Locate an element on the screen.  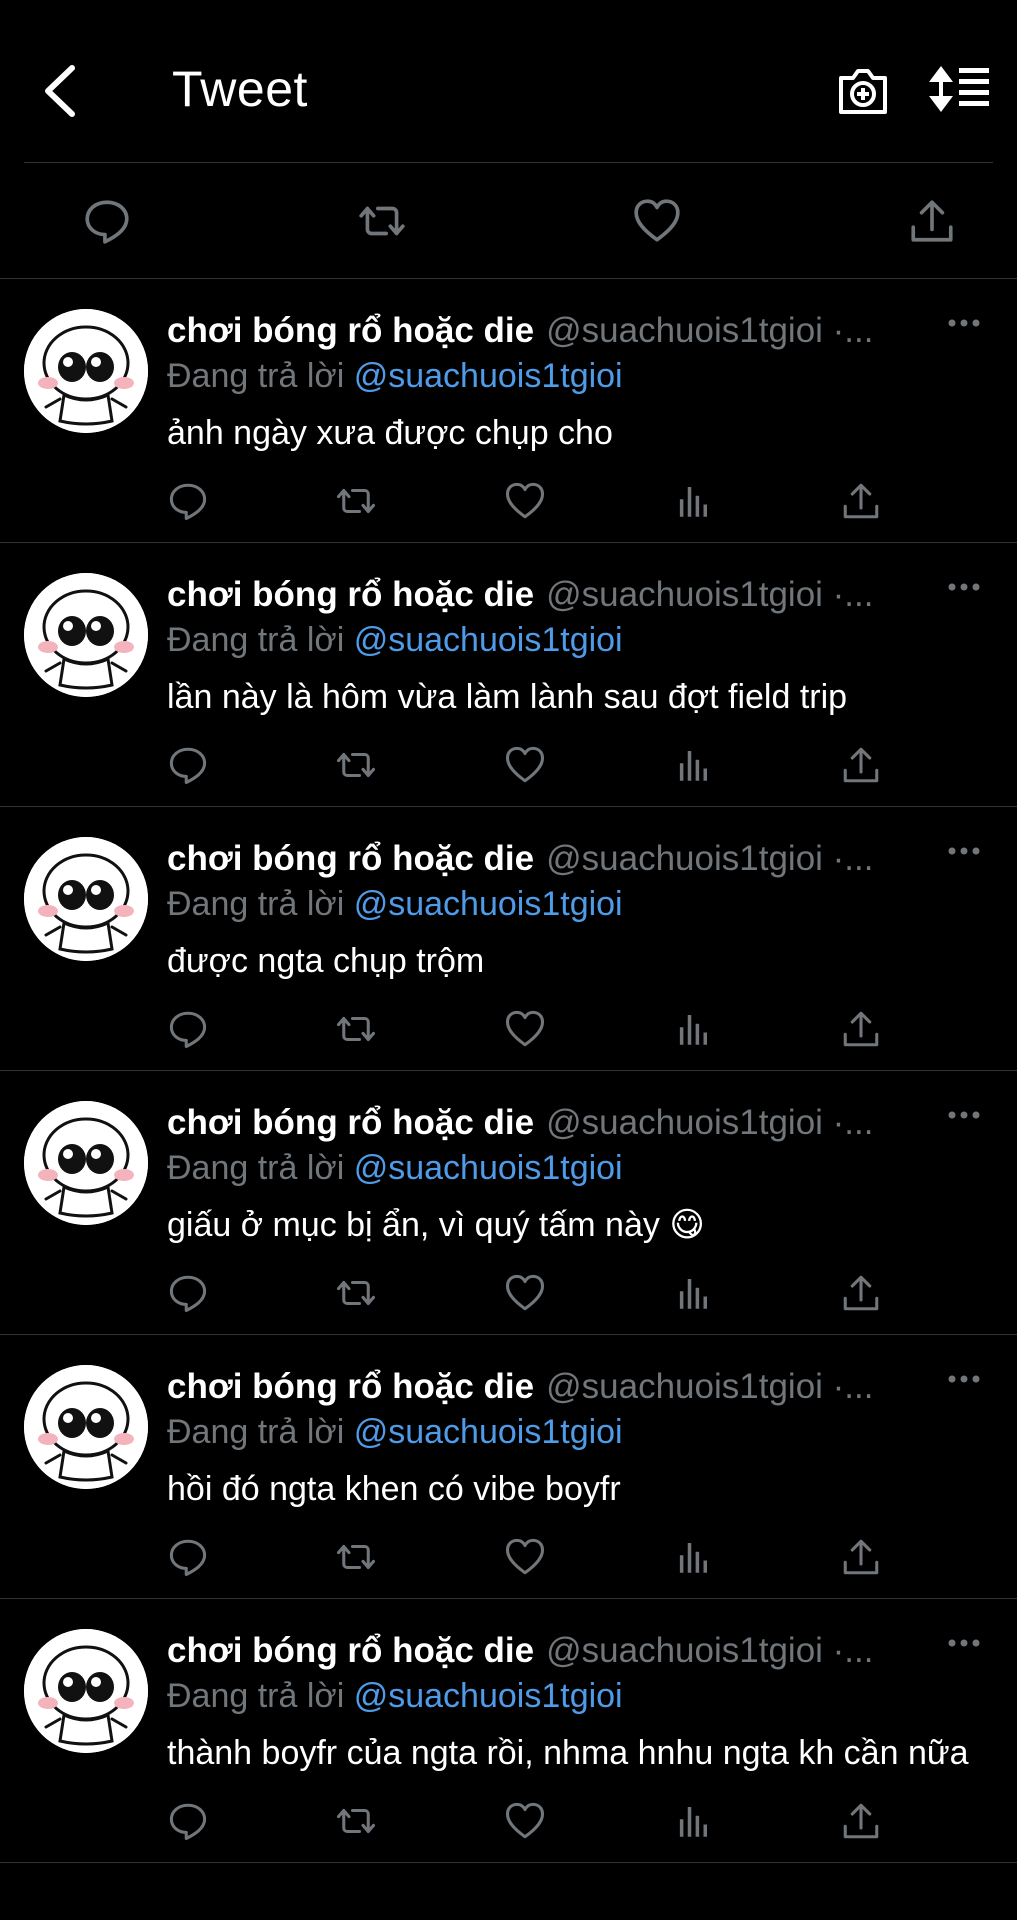
top-bar: Tweet is located at coordinates (508, 81).